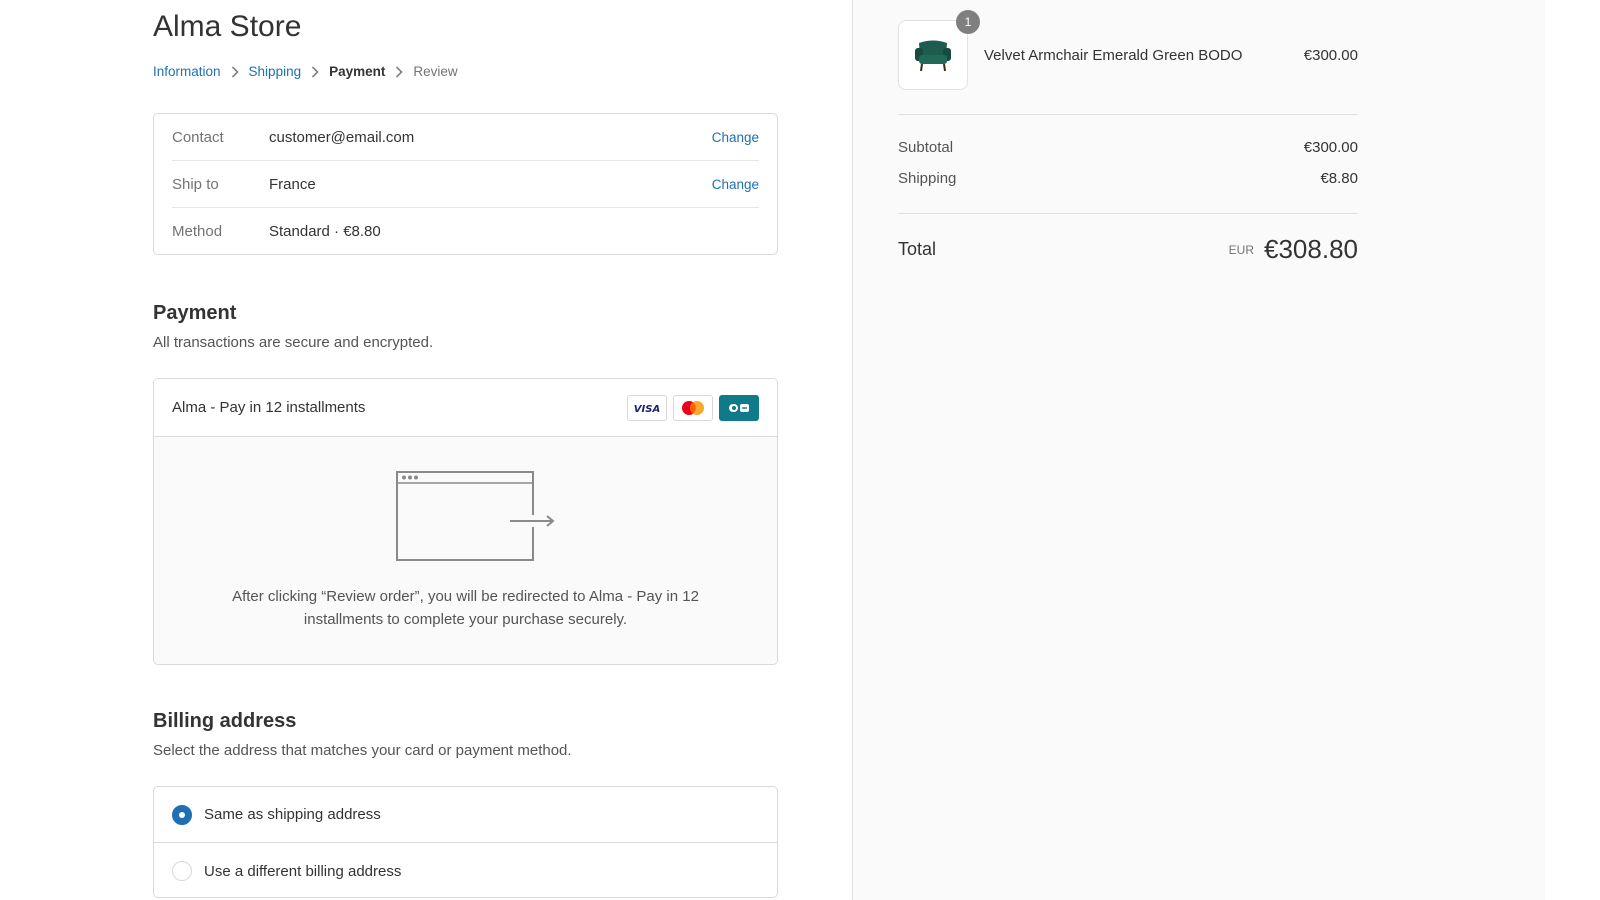  I want to click on change-contact-link: Change, so click(735, 137).